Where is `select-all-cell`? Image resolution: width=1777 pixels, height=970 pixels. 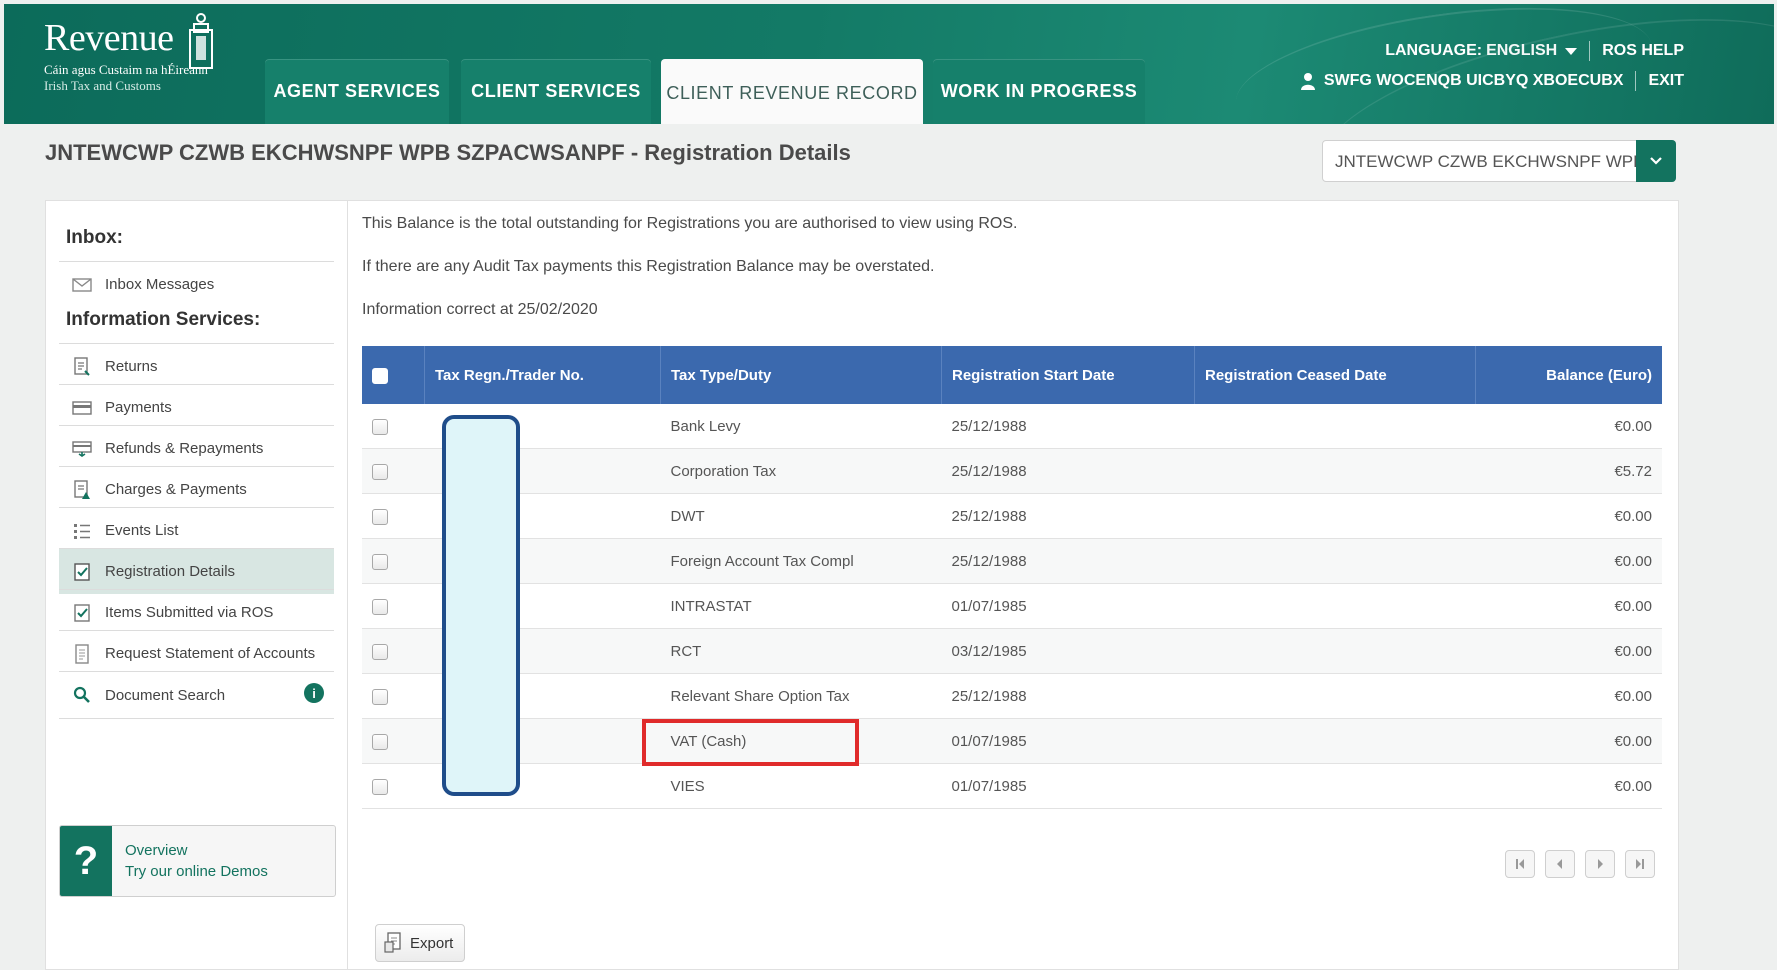
select-all-cell is located at coordinates (393, 375).